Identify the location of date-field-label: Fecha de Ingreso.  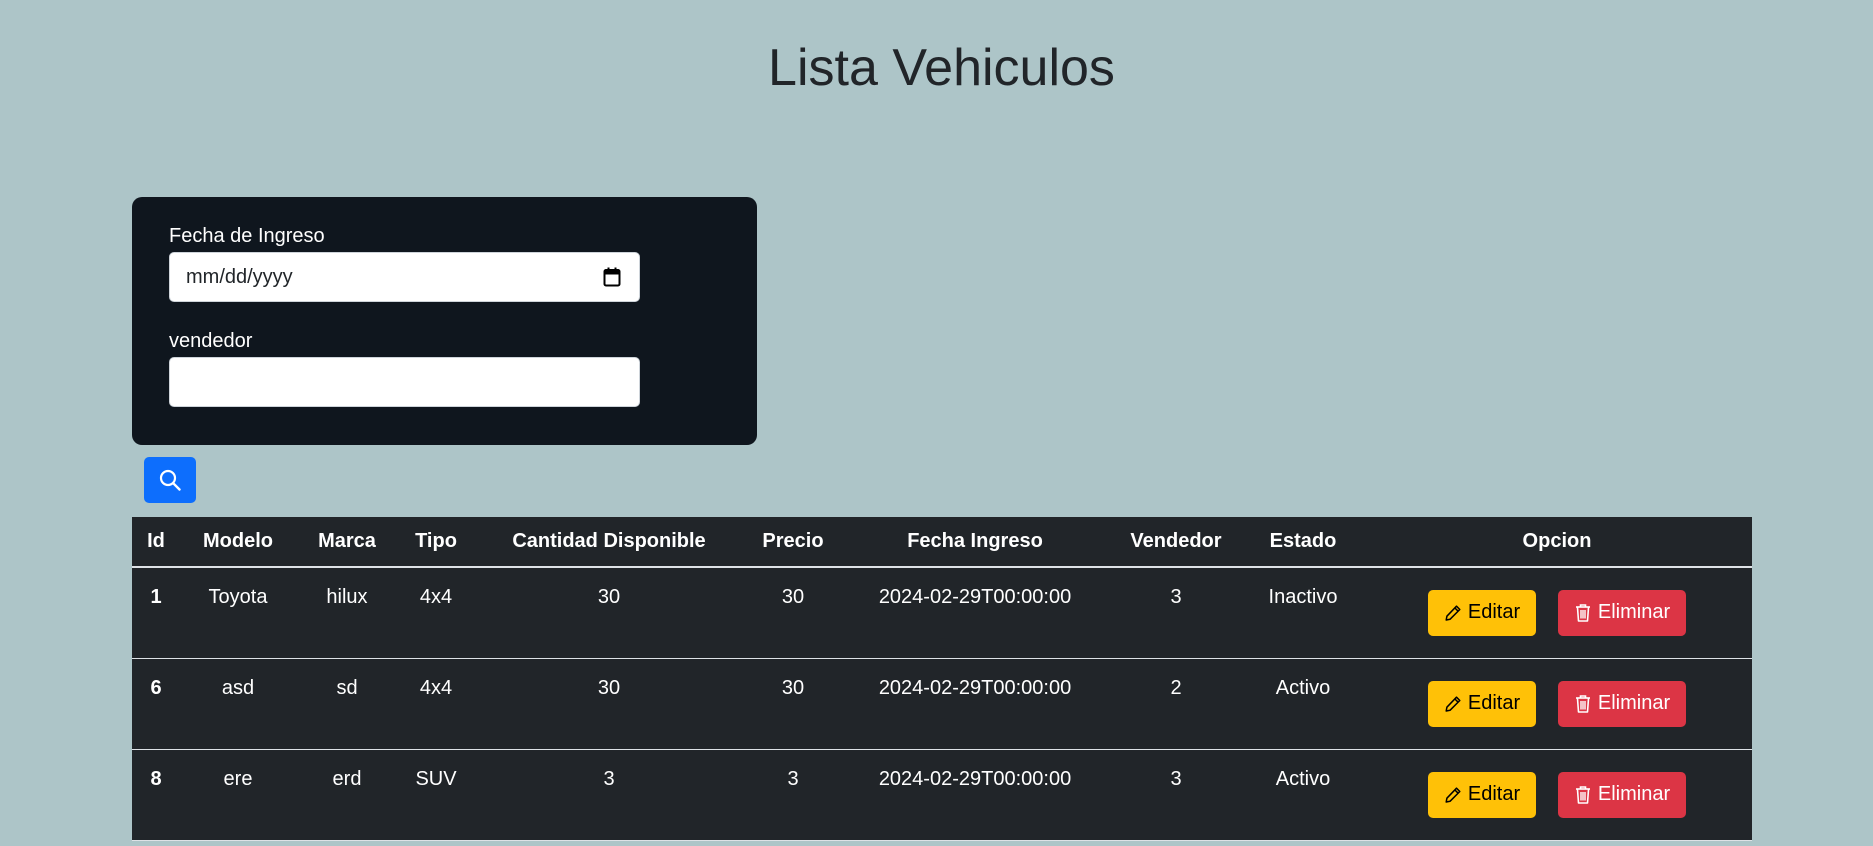
(247, 236).